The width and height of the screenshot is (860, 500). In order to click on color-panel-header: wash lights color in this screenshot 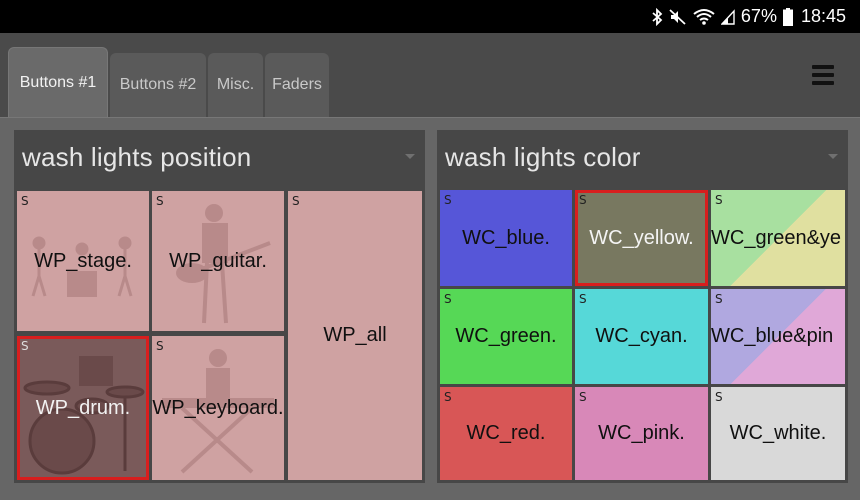, I will do `click(642, 157)`.